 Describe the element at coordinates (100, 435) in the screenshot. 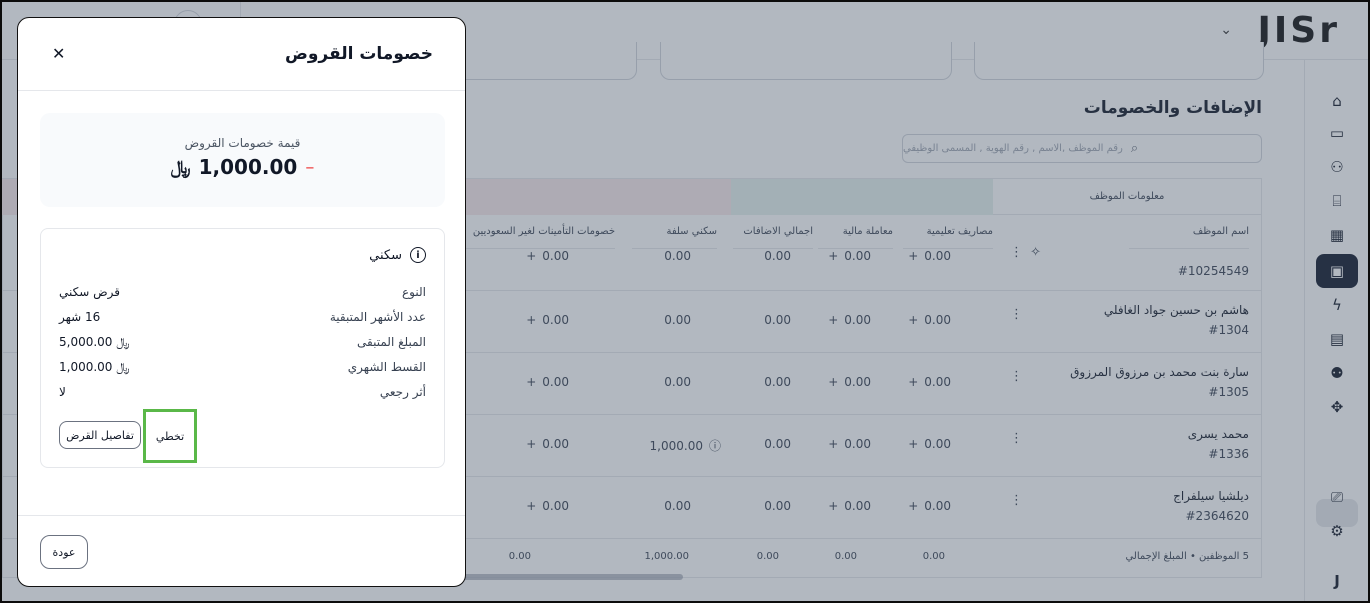

I see `loan-details-button: تفاصيل القرض` at that location.